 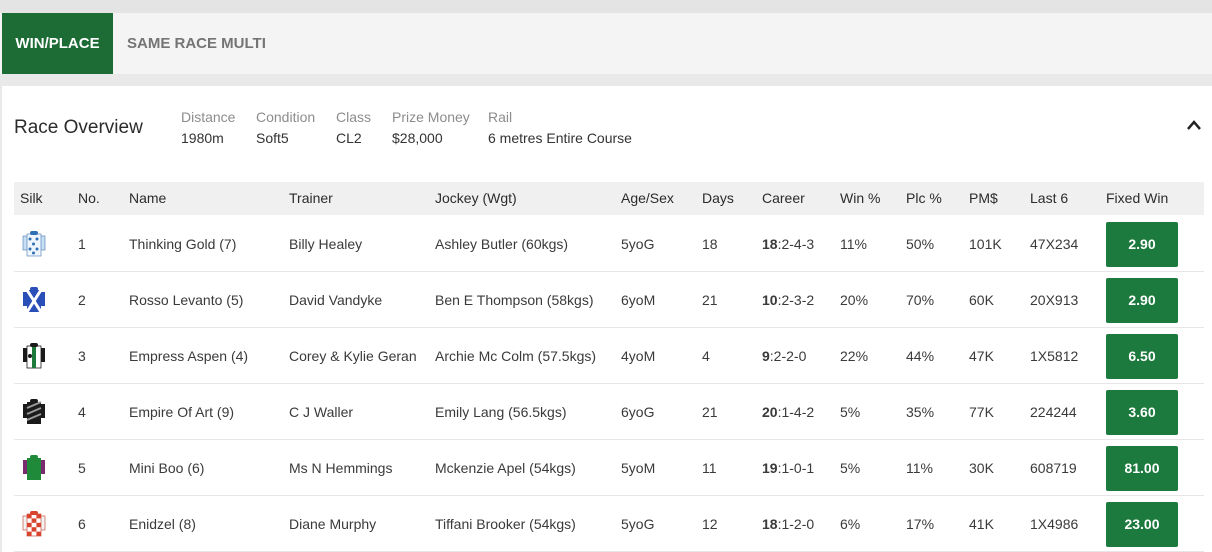 I want to click on runner-trainer: C J Waller, so click(x=321, y=412).